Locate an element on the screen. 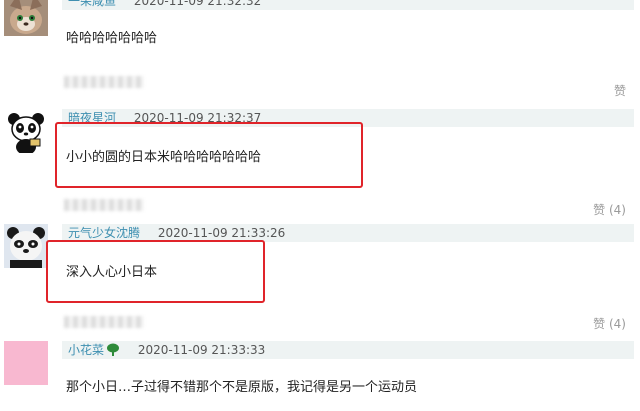 This screenshot has height=411, width=640. username-link: 一朵咸鱼 is located at coordinates (92, 4).